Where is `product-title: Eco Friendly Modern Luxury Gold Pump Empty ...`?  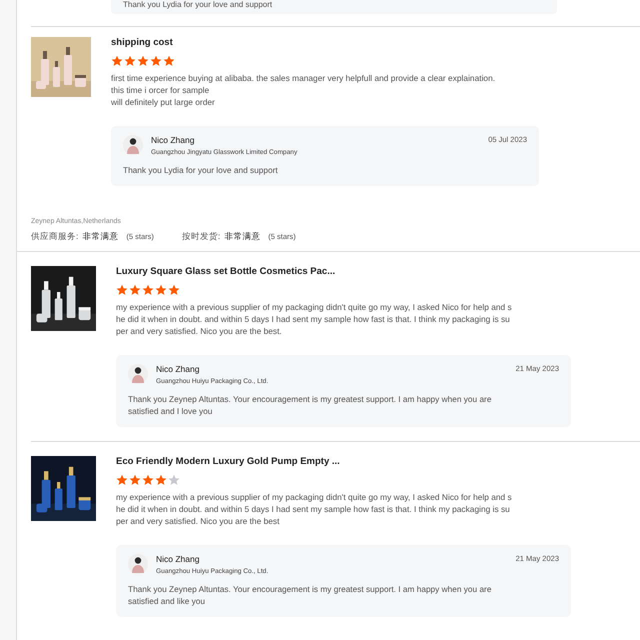
product-title: Eco Friendly Modern Luxury Gold Pump Empty ... is located at coordinates (343, 461).